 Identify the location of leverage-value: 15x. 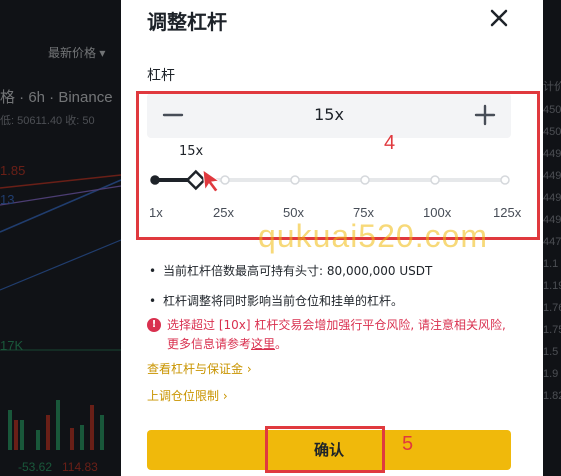
(329, 114).